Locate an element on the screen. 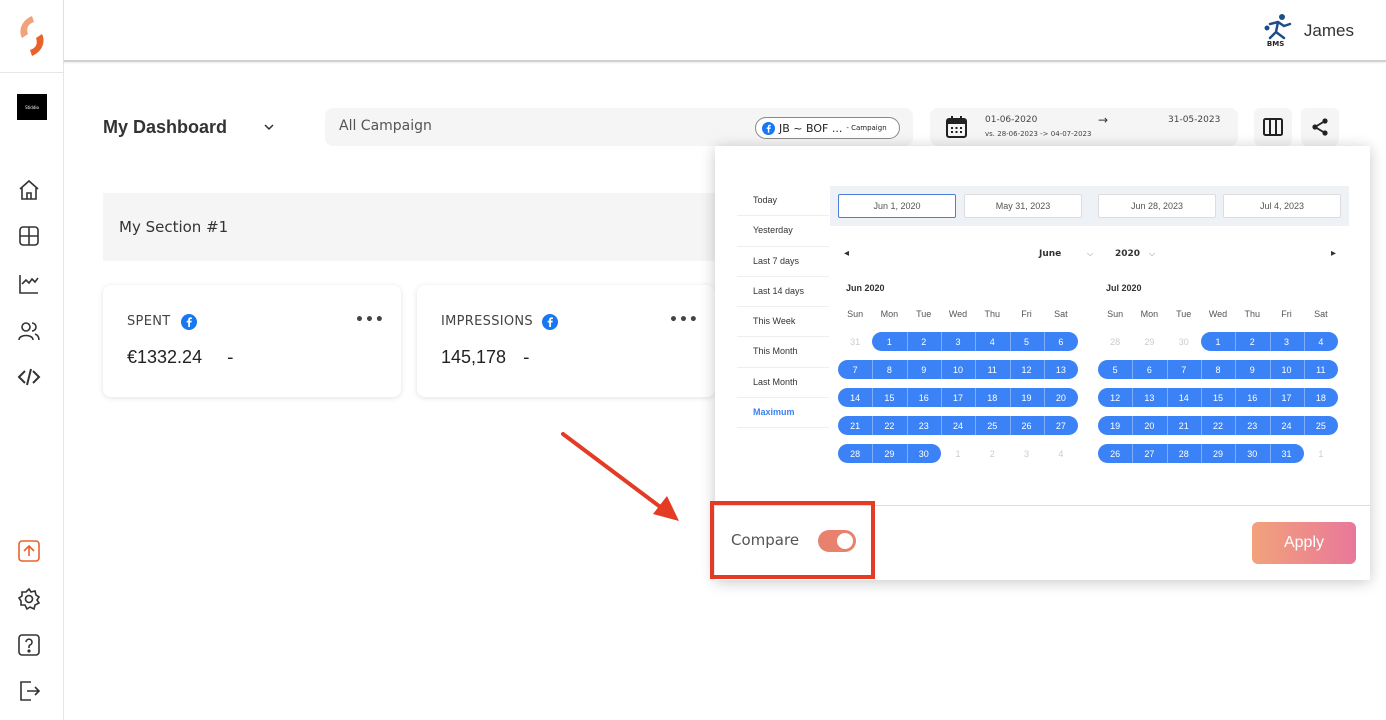  columns-button is located at coordinates (1273, 127).